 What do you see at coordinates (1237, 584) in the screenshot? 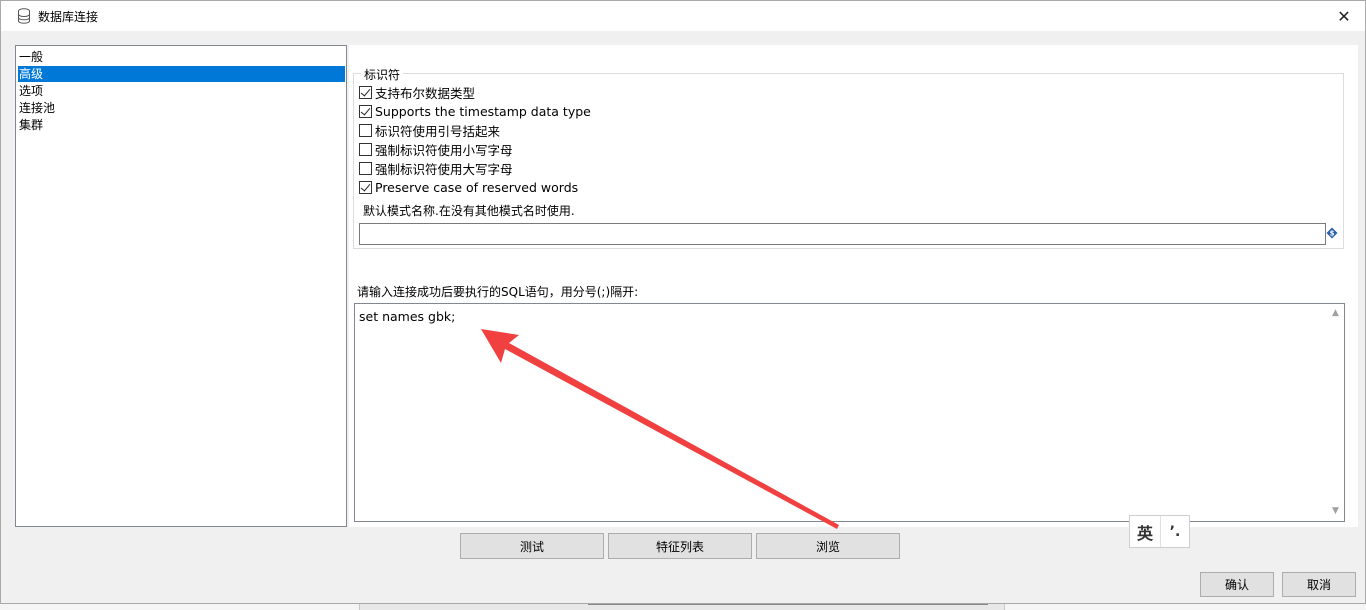
I see `ok-button: 确认` at bounding box center [1237, 584].